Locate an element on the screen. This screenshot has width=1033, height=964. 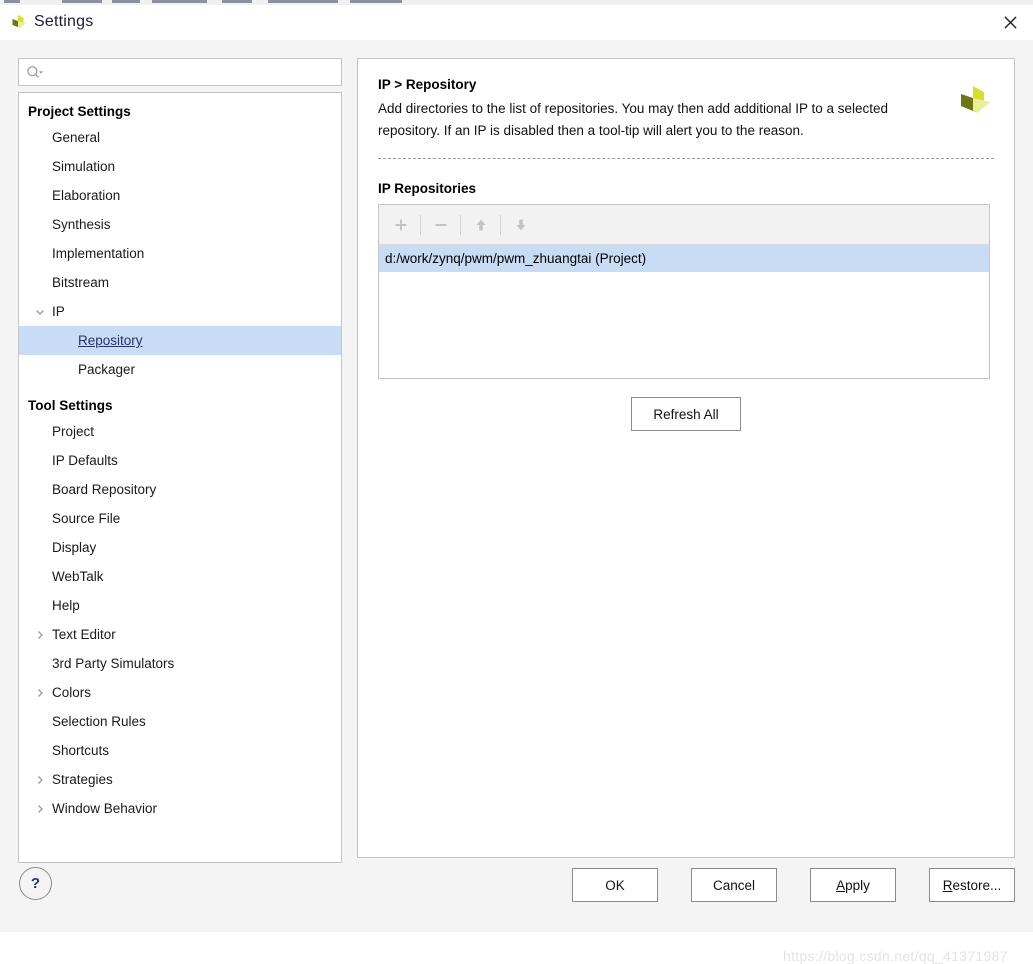
tree-group-project-settings: Project Settings is located at coordinates (79, 111).